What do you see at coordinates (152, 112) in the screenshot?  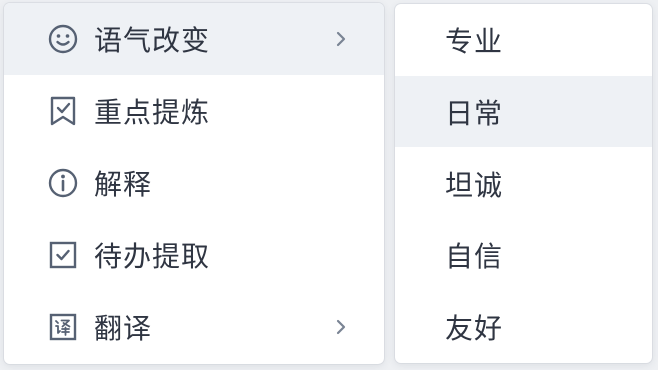 I see `menu-item-label: 重点提炼` at bounding box center [152, 112].